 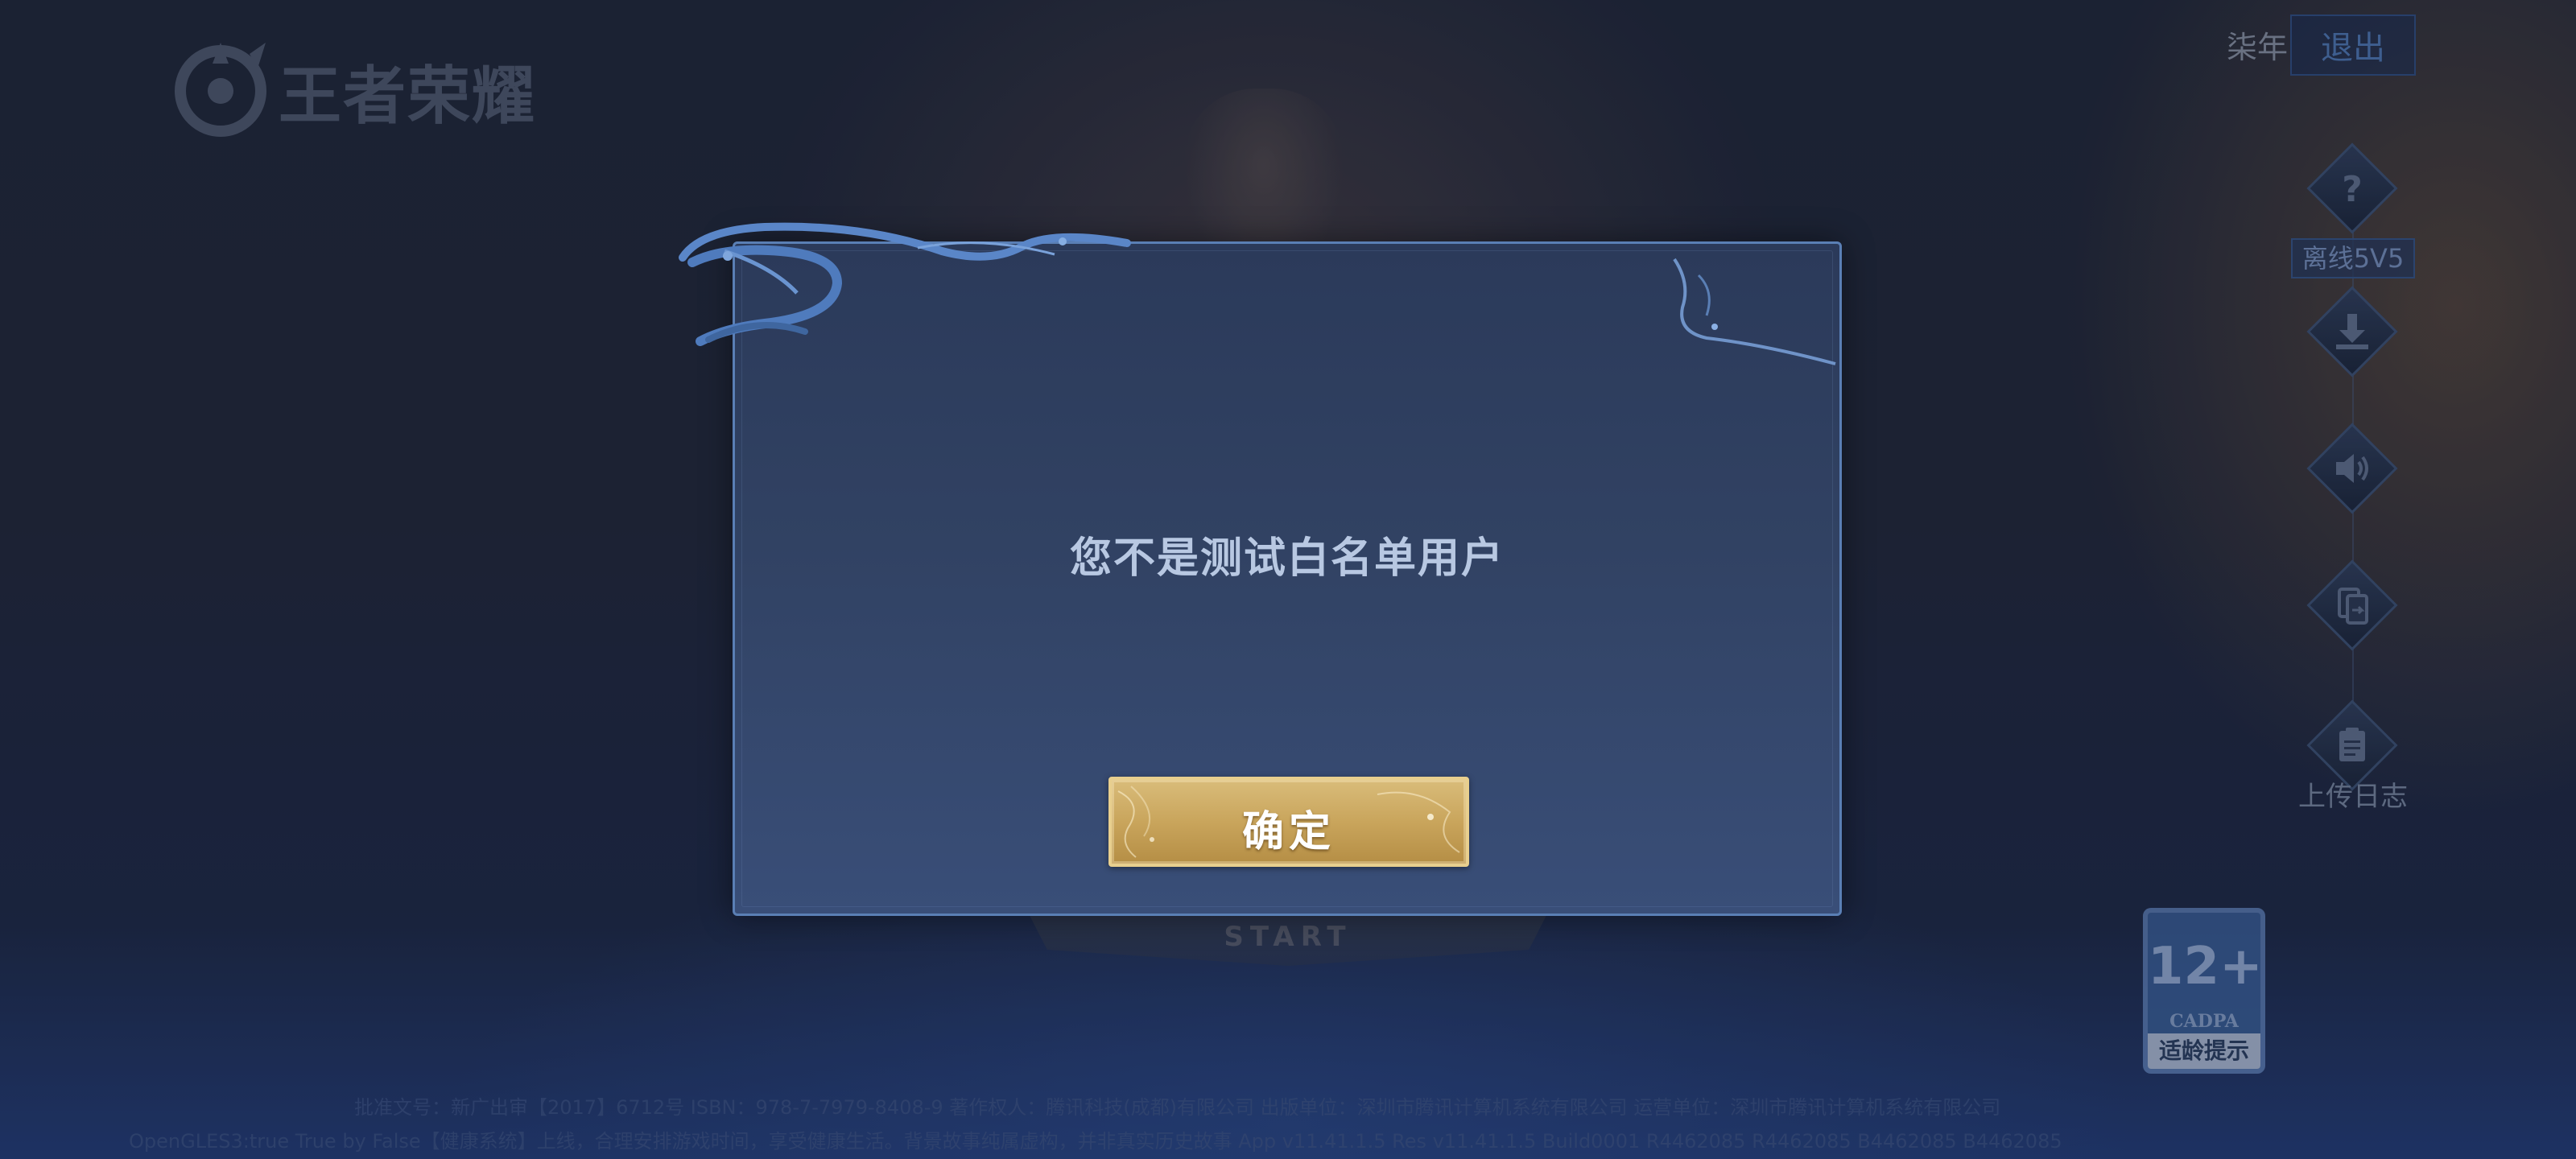 What do you see at coordinates (1287, 558) in the screenshot?
I see `dialog-message: 您不是测试白名单用户` at bounding box center [1287, 558].